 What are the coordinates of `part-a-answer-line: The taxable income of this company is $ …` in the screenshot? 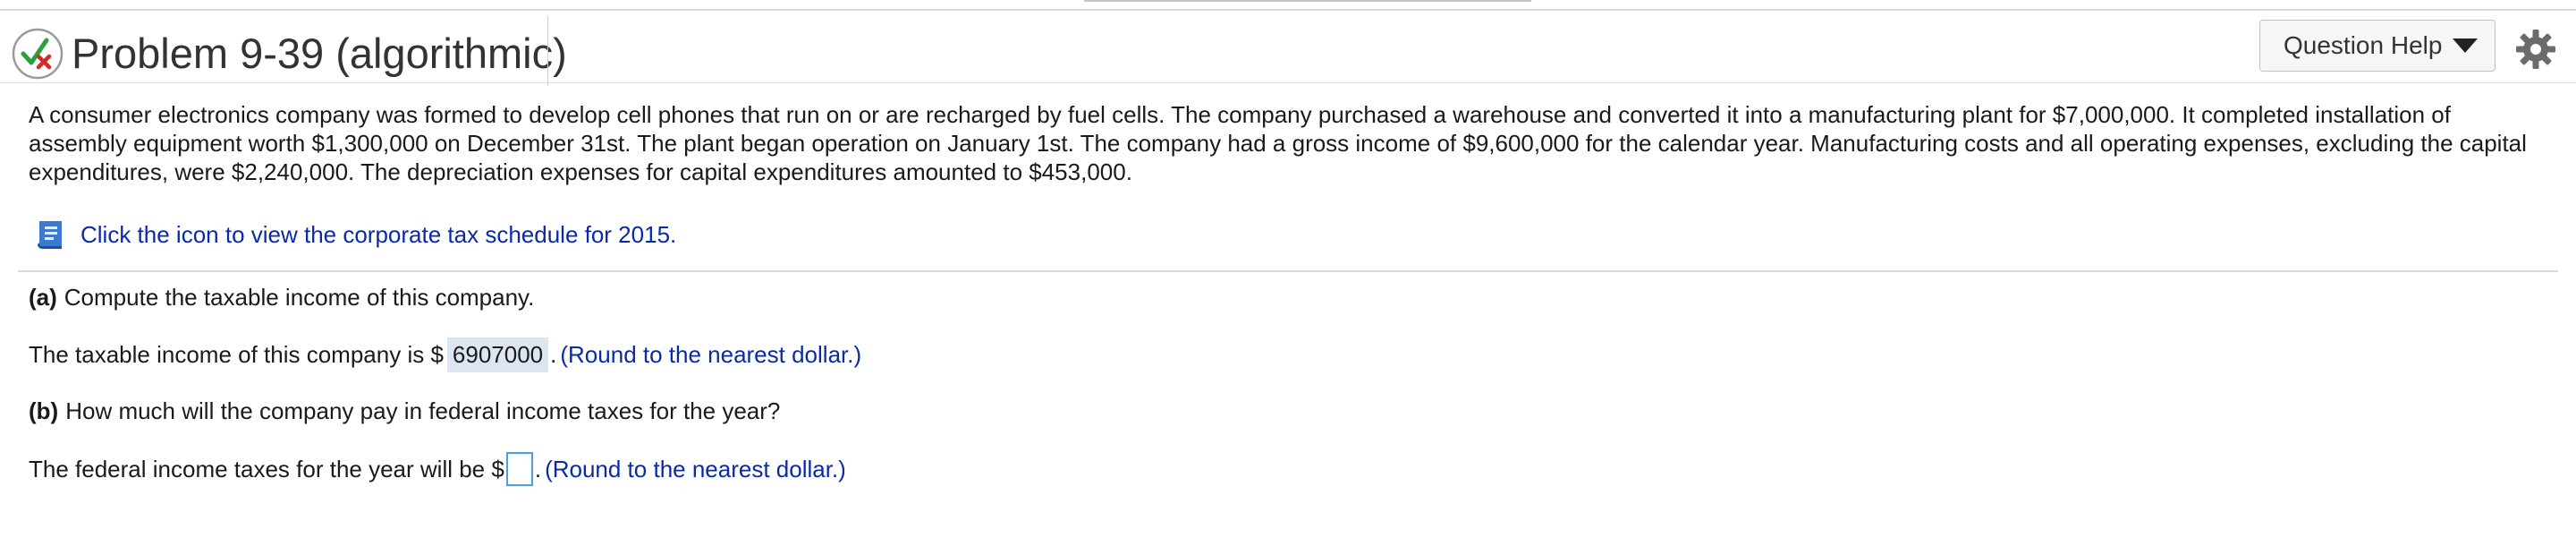 It's located at (445, 354).